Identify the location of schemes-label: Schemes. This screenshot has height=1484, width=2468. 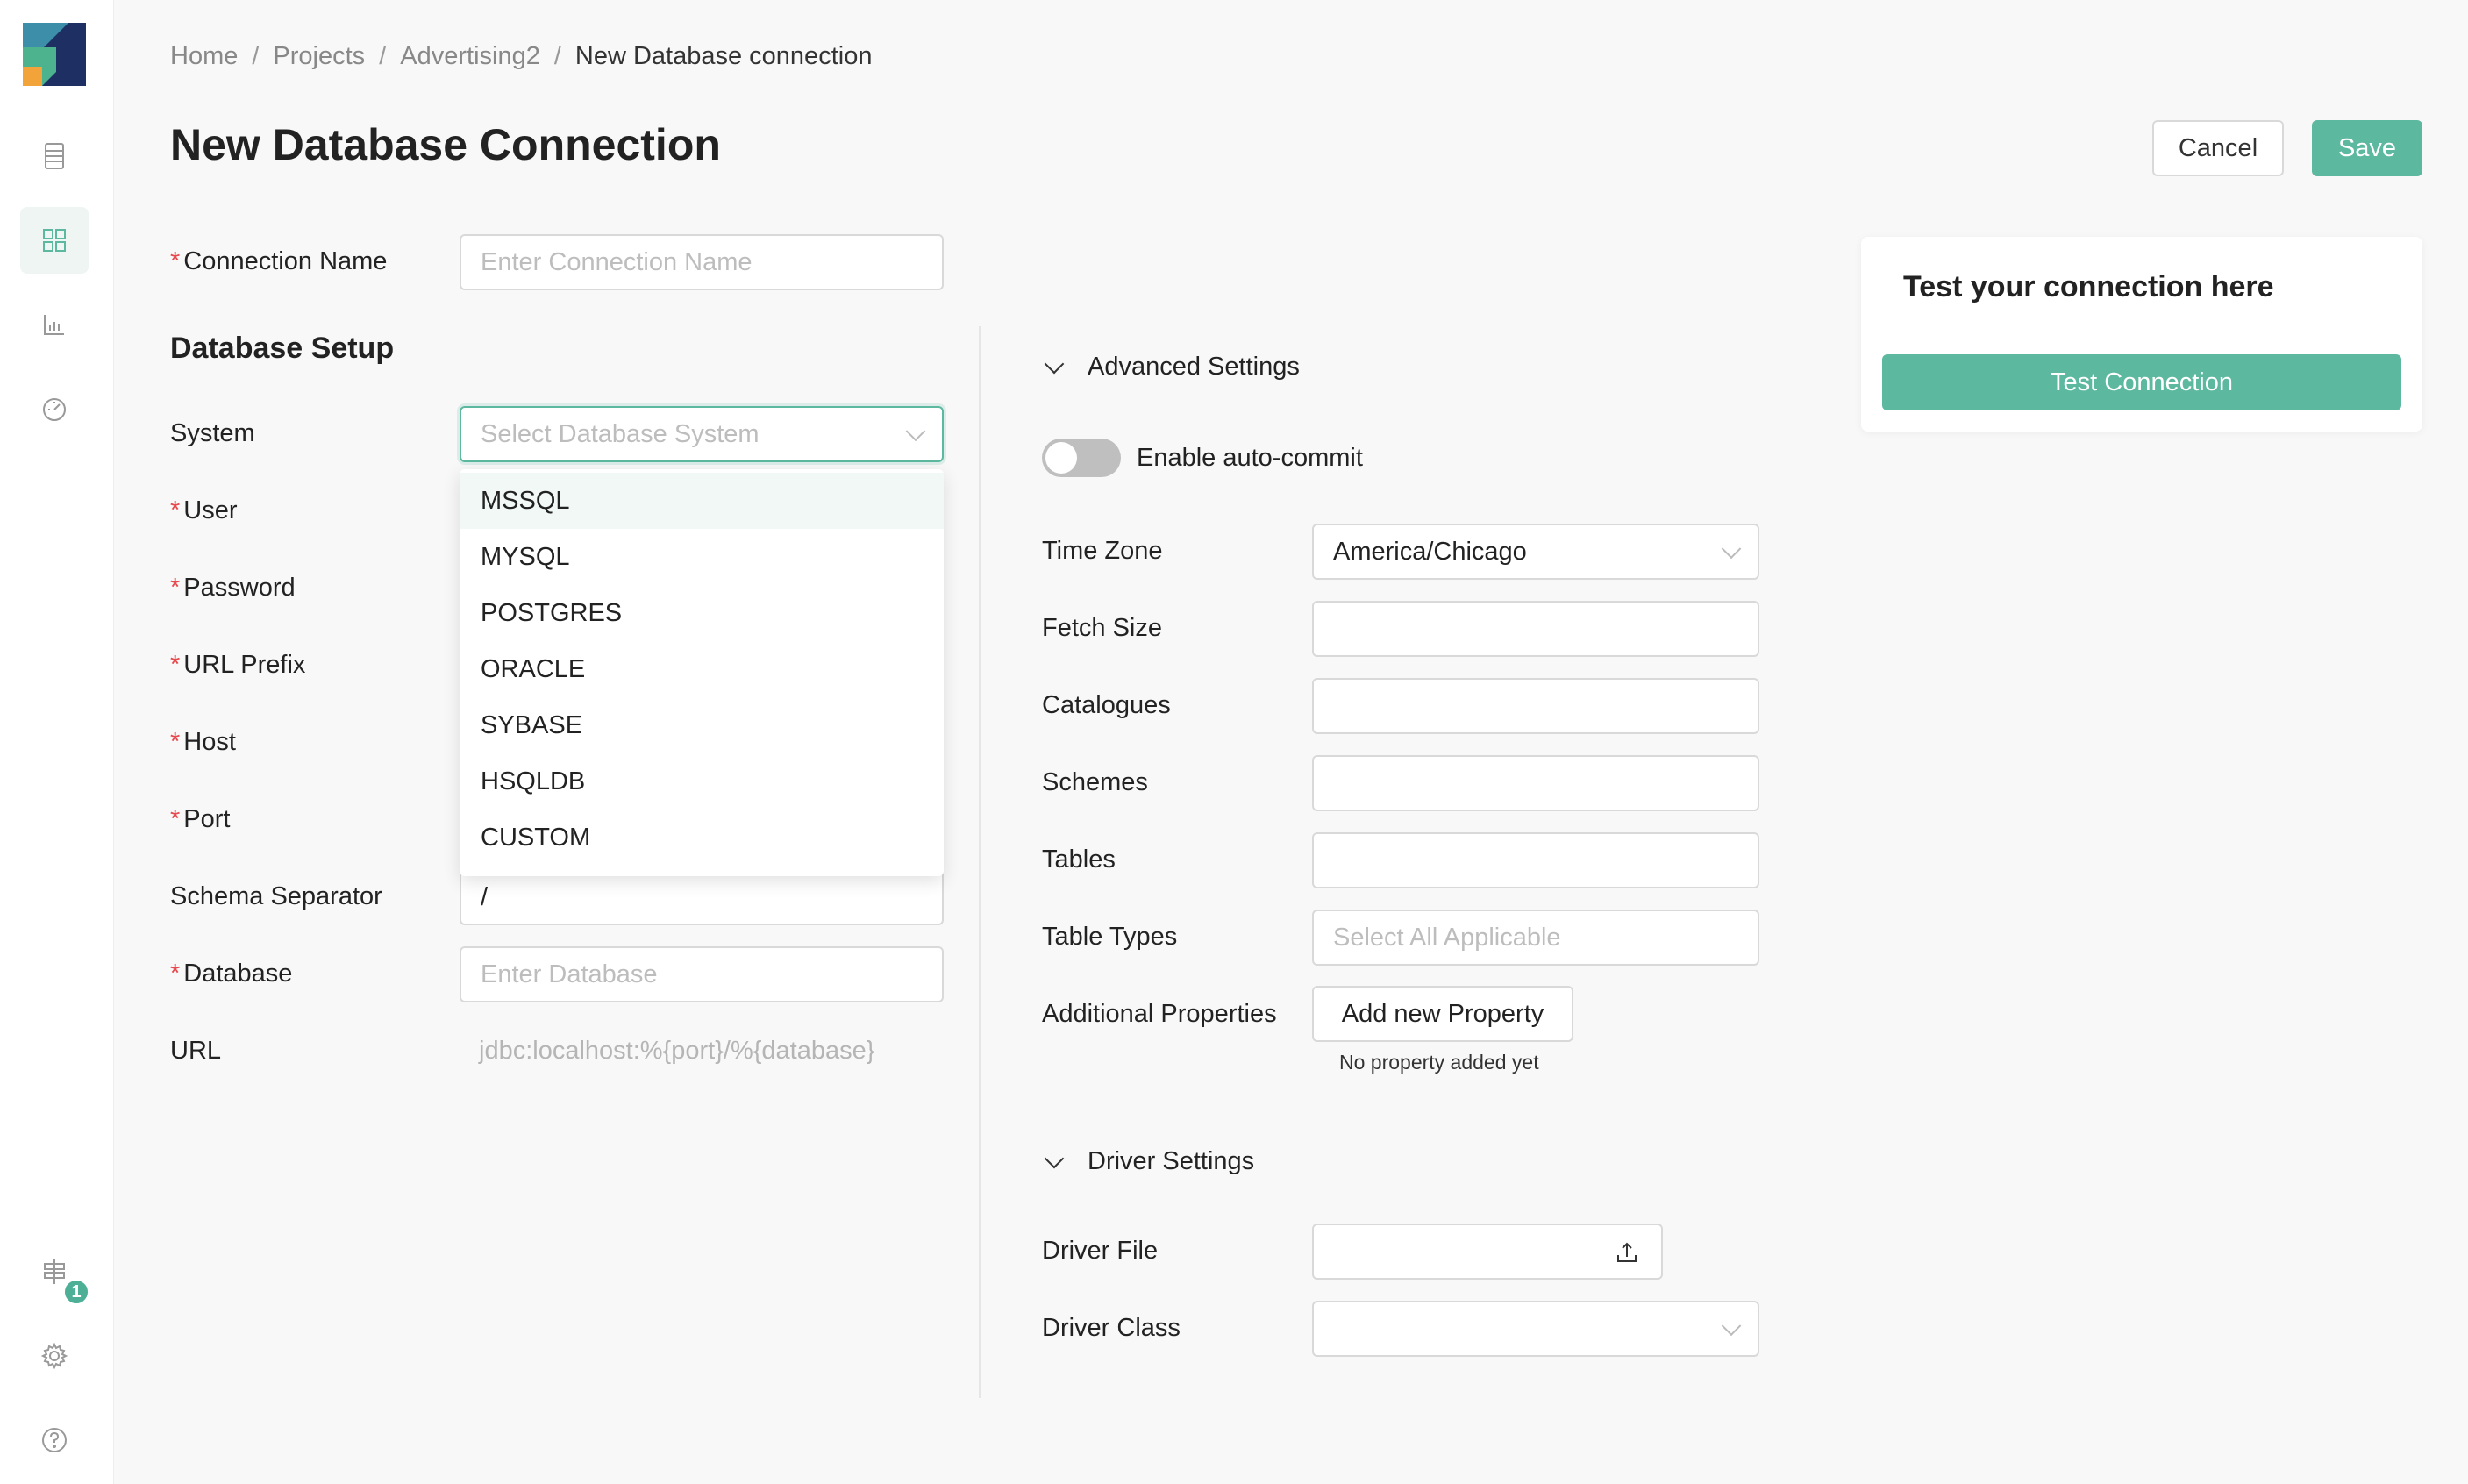
(1095, 782).